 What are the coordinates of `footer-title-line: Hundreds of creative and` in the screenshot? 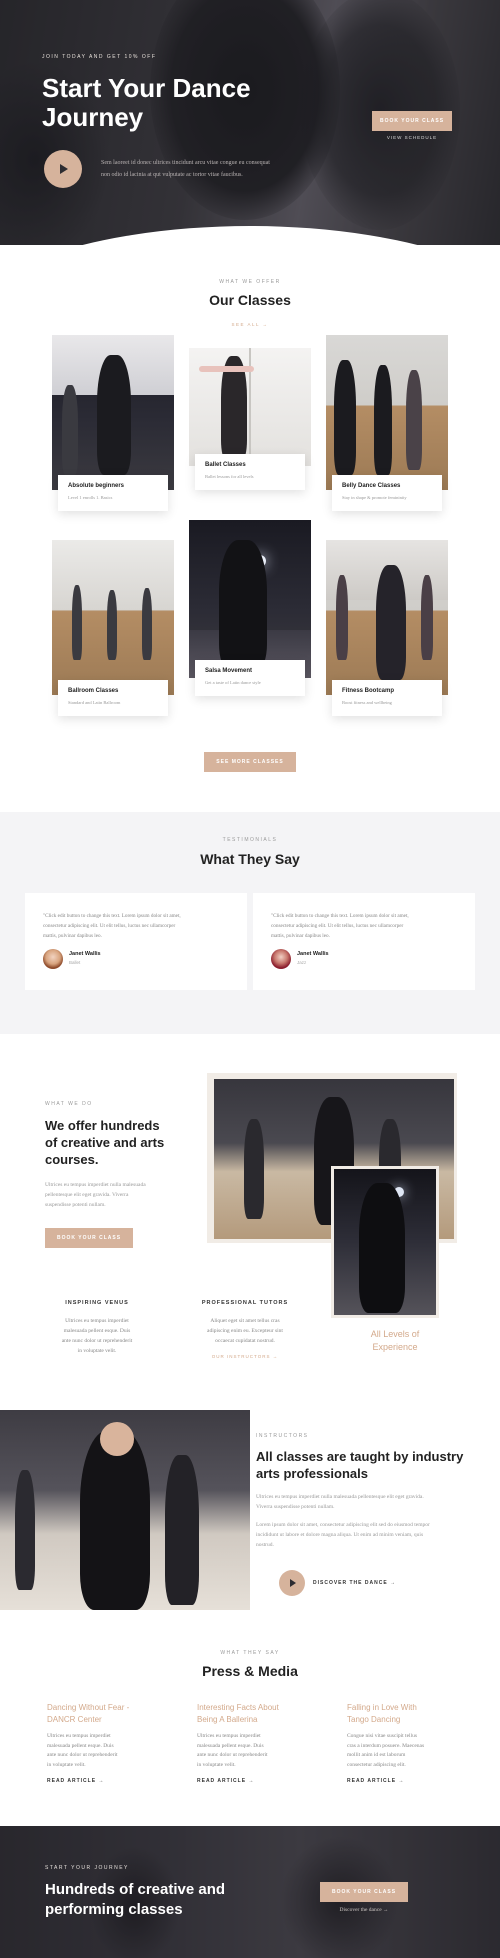 It's located at (135, 1889).